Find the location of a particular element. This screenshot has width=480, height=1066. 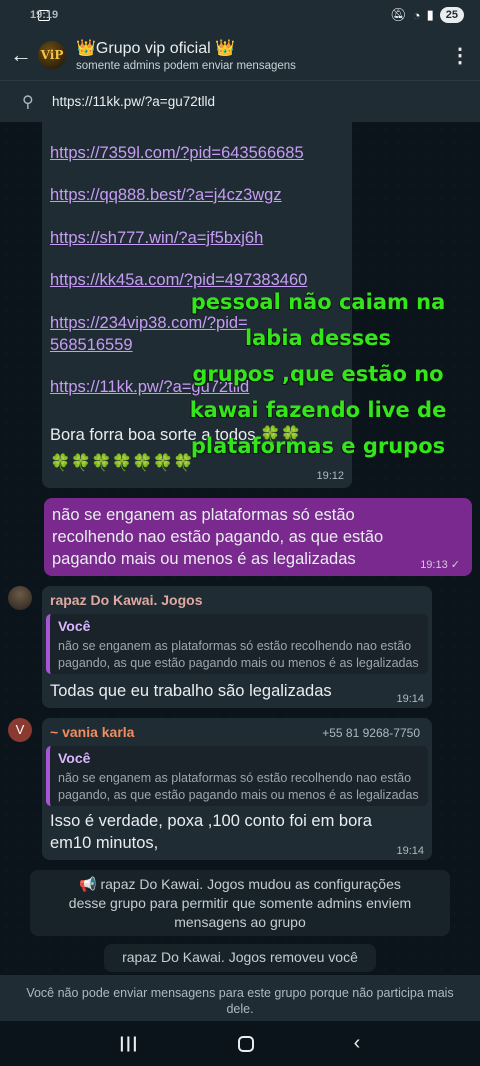

status-bar: 19:19 🔕︎ ◔ ▮ 25 is located at coordinates (240, 15).